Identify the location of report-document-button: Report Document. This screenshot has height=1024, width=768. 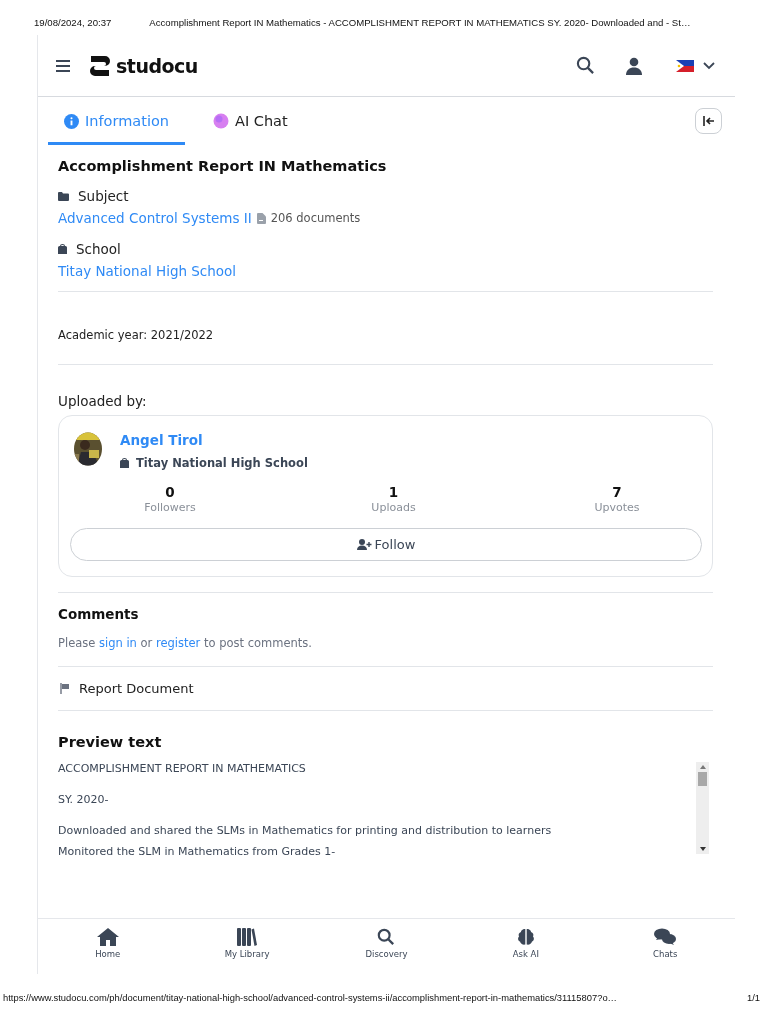
(126, 688).